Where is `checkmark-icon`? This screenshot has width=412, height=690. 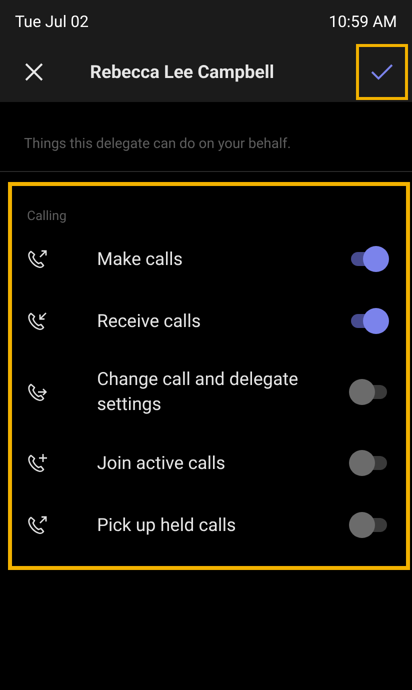 checkmark-icon is located at coordinates (382, 72).